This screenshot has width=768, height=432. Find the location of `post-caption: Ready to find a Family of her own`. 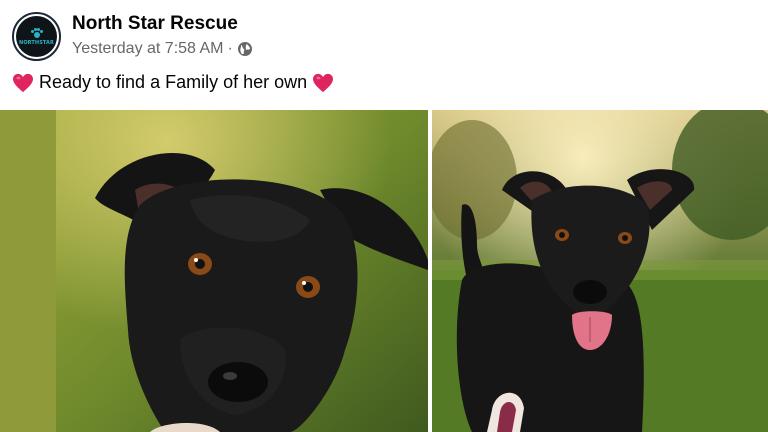

post-caption: Ready to find a Family of her own is located at coordinates (173, 82).